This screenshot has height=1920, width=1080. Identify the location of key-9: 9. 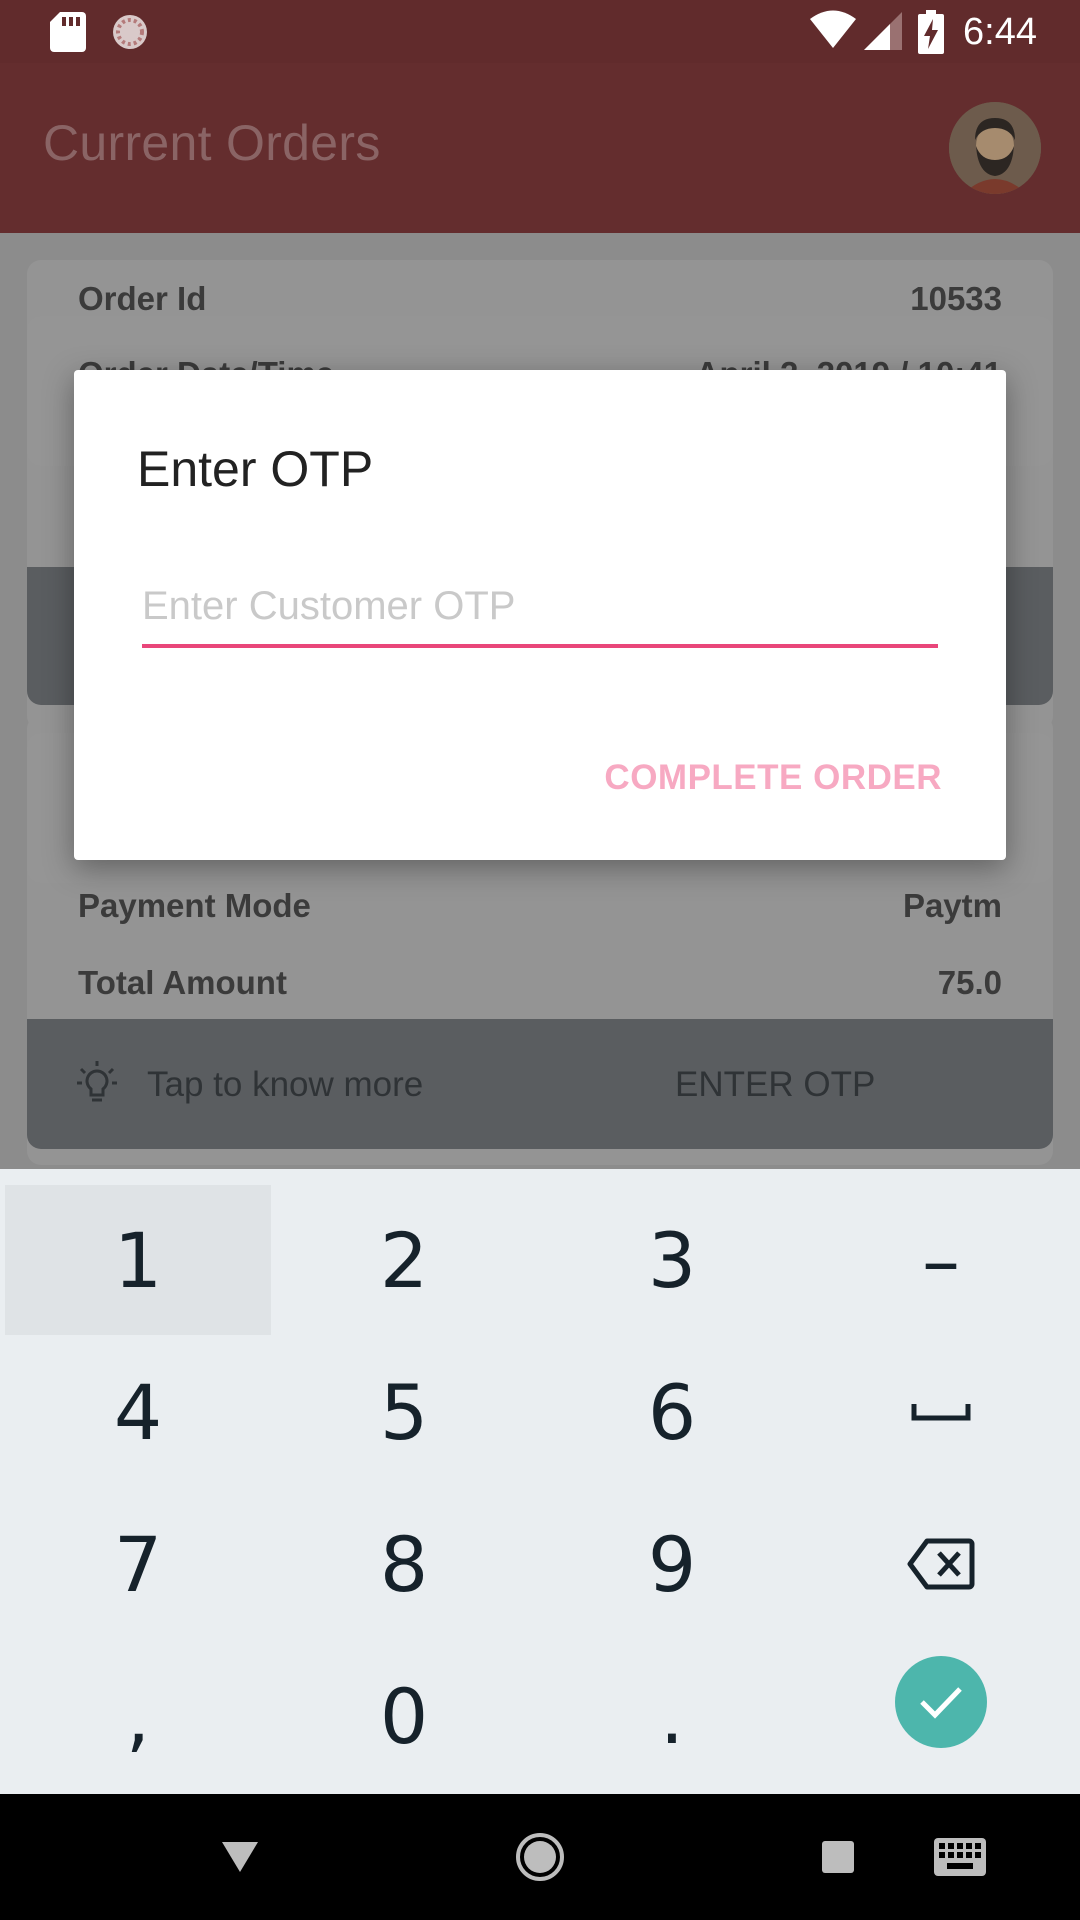
(672, 1564).